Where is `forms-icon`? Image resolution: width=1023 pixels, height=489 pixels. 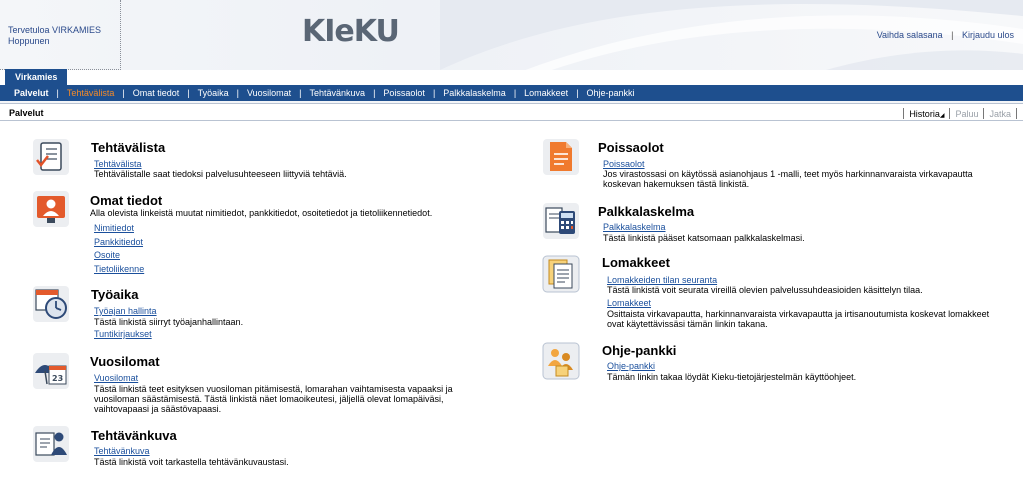
forms-icon is located at coordinates (561, 274).